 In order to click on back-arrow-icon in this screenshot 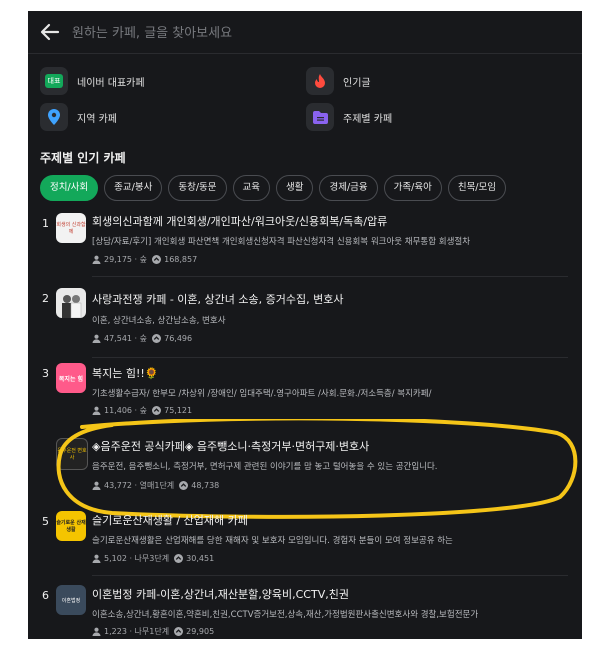, I will do `click(50, 32)`.